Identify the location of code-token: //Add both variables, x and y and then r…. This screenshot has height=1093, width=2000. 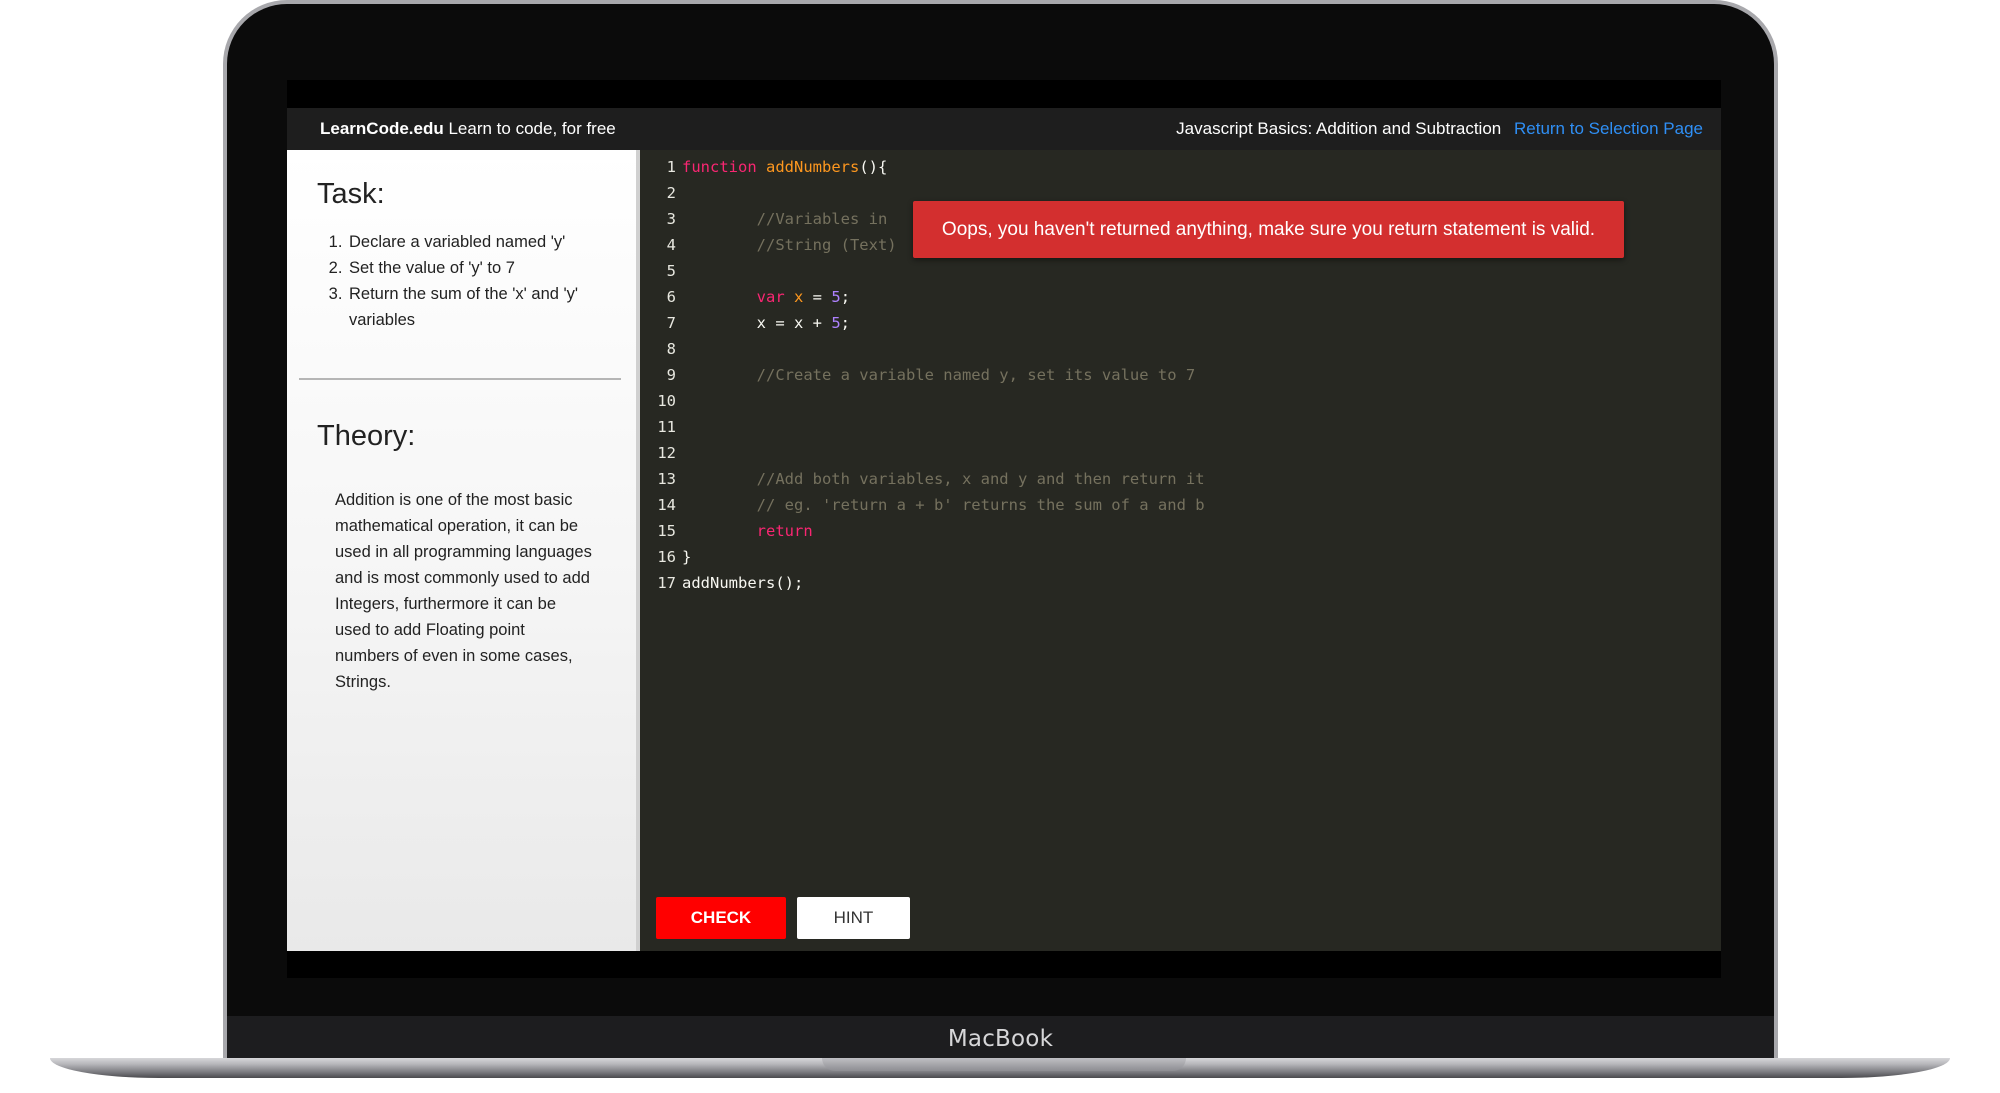
(943, 479).